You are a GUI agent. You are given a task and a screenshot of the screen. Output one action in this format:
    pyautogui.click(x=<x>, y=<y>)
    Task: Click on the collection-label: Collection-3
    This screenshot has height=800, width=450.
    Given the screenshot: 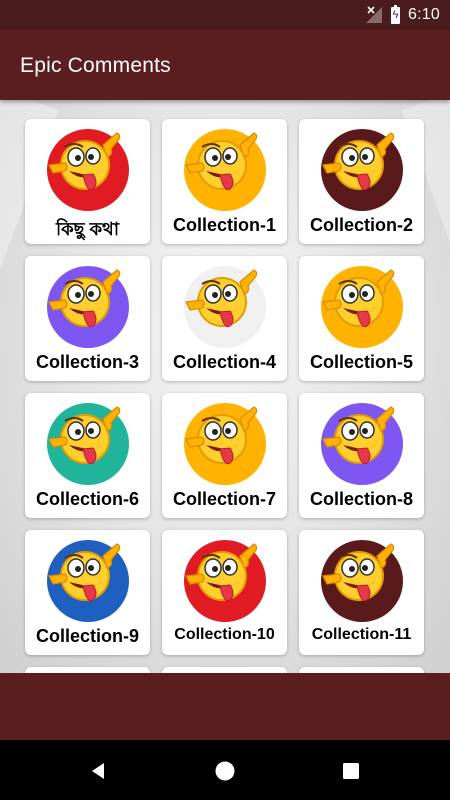 What is the action you would take?
    pyautogui.click(x=87, y=362)
    